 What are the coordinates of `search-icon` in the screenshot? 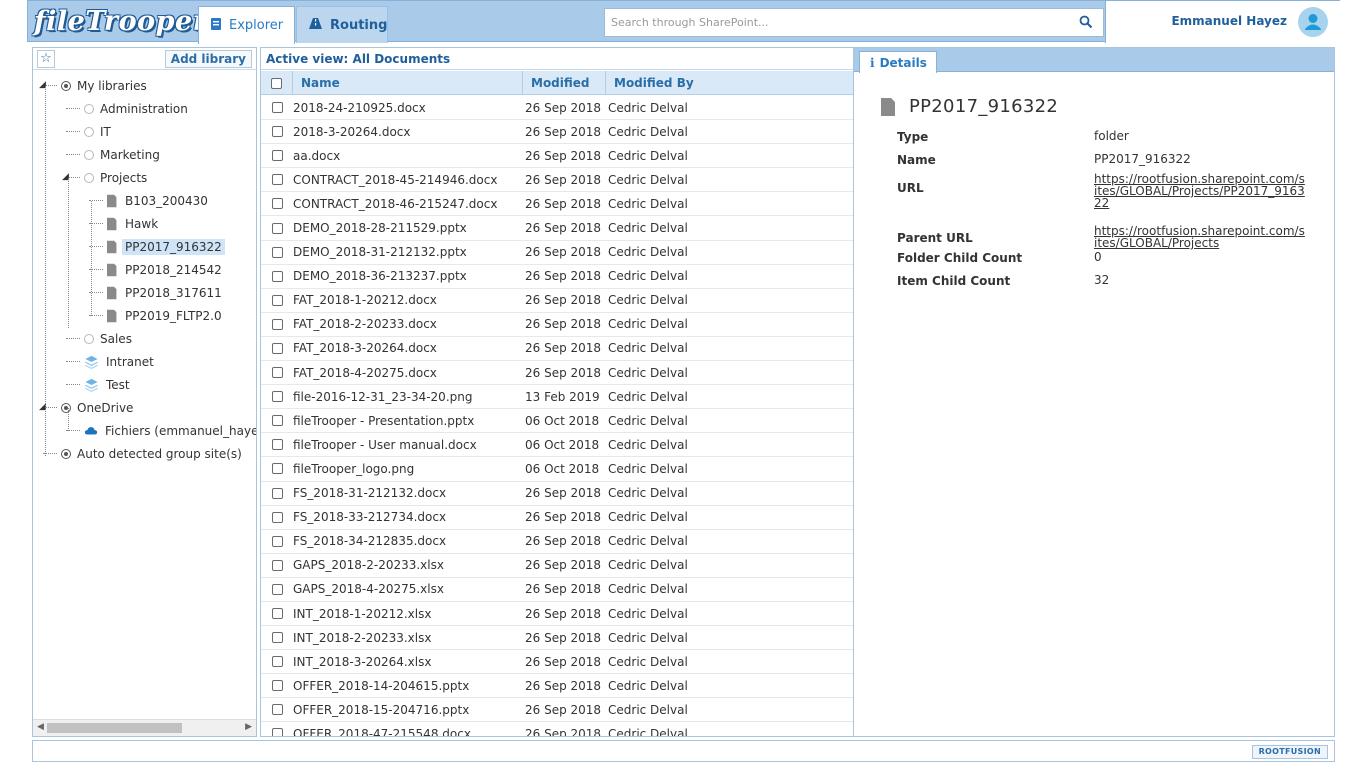 It's located at (1086, 22).